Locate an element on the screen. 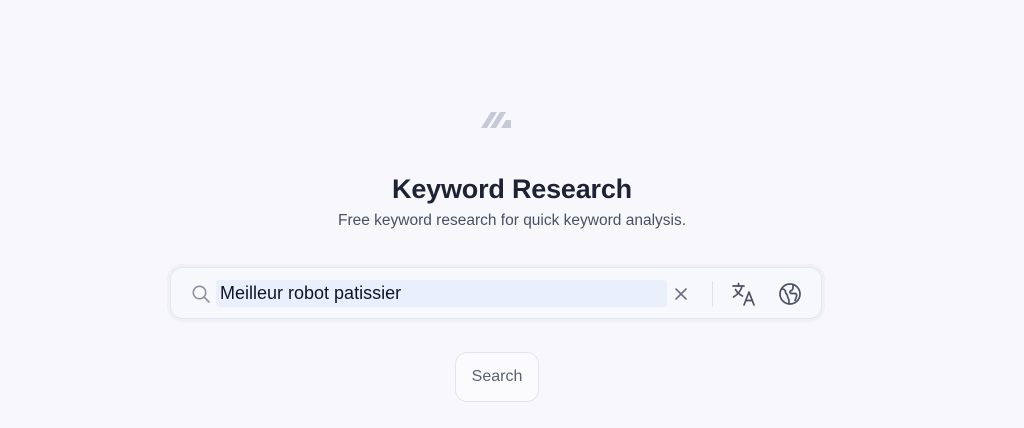  brand-logo-icon is located at coordinates (496, 120).